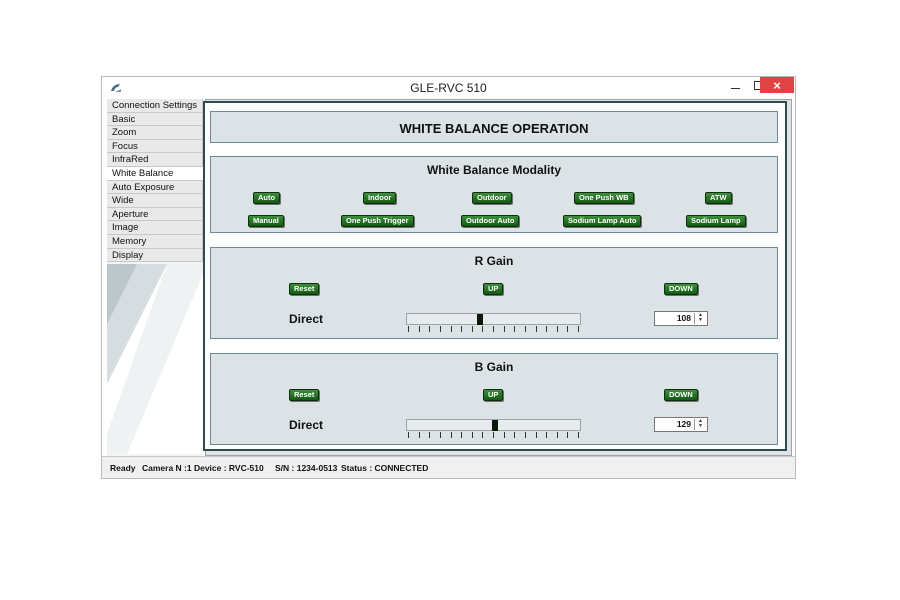  Describe the element at coordinates (493, 319) in the screenshot. I see `r-gain-slider-track` at that location.